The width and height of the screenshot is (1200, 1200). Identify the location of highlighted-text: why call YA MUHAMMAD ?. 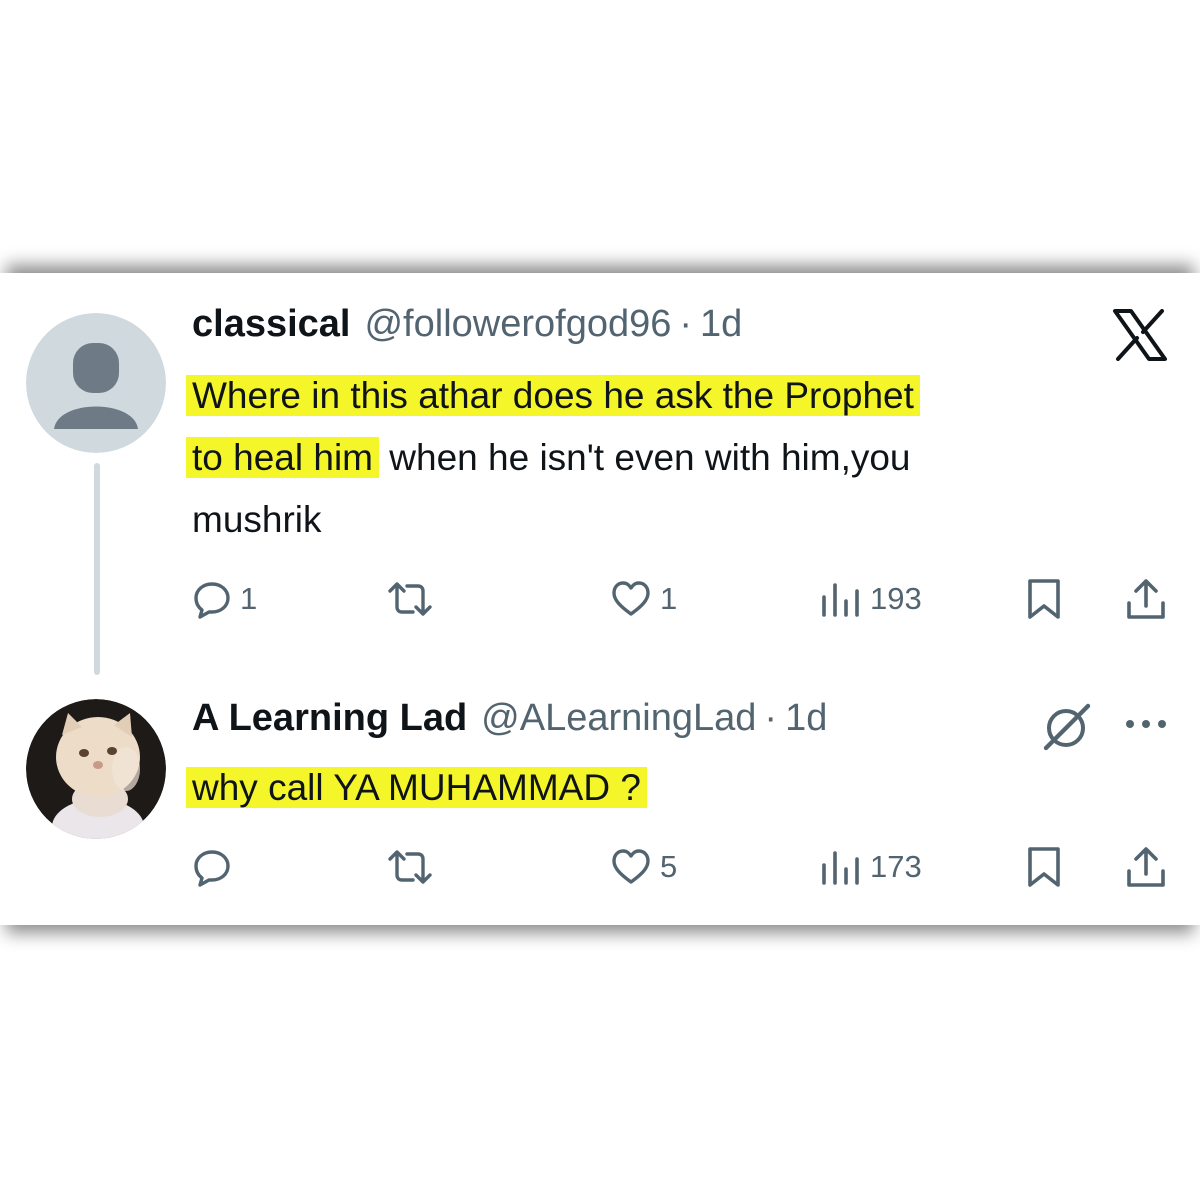
(416, 787).